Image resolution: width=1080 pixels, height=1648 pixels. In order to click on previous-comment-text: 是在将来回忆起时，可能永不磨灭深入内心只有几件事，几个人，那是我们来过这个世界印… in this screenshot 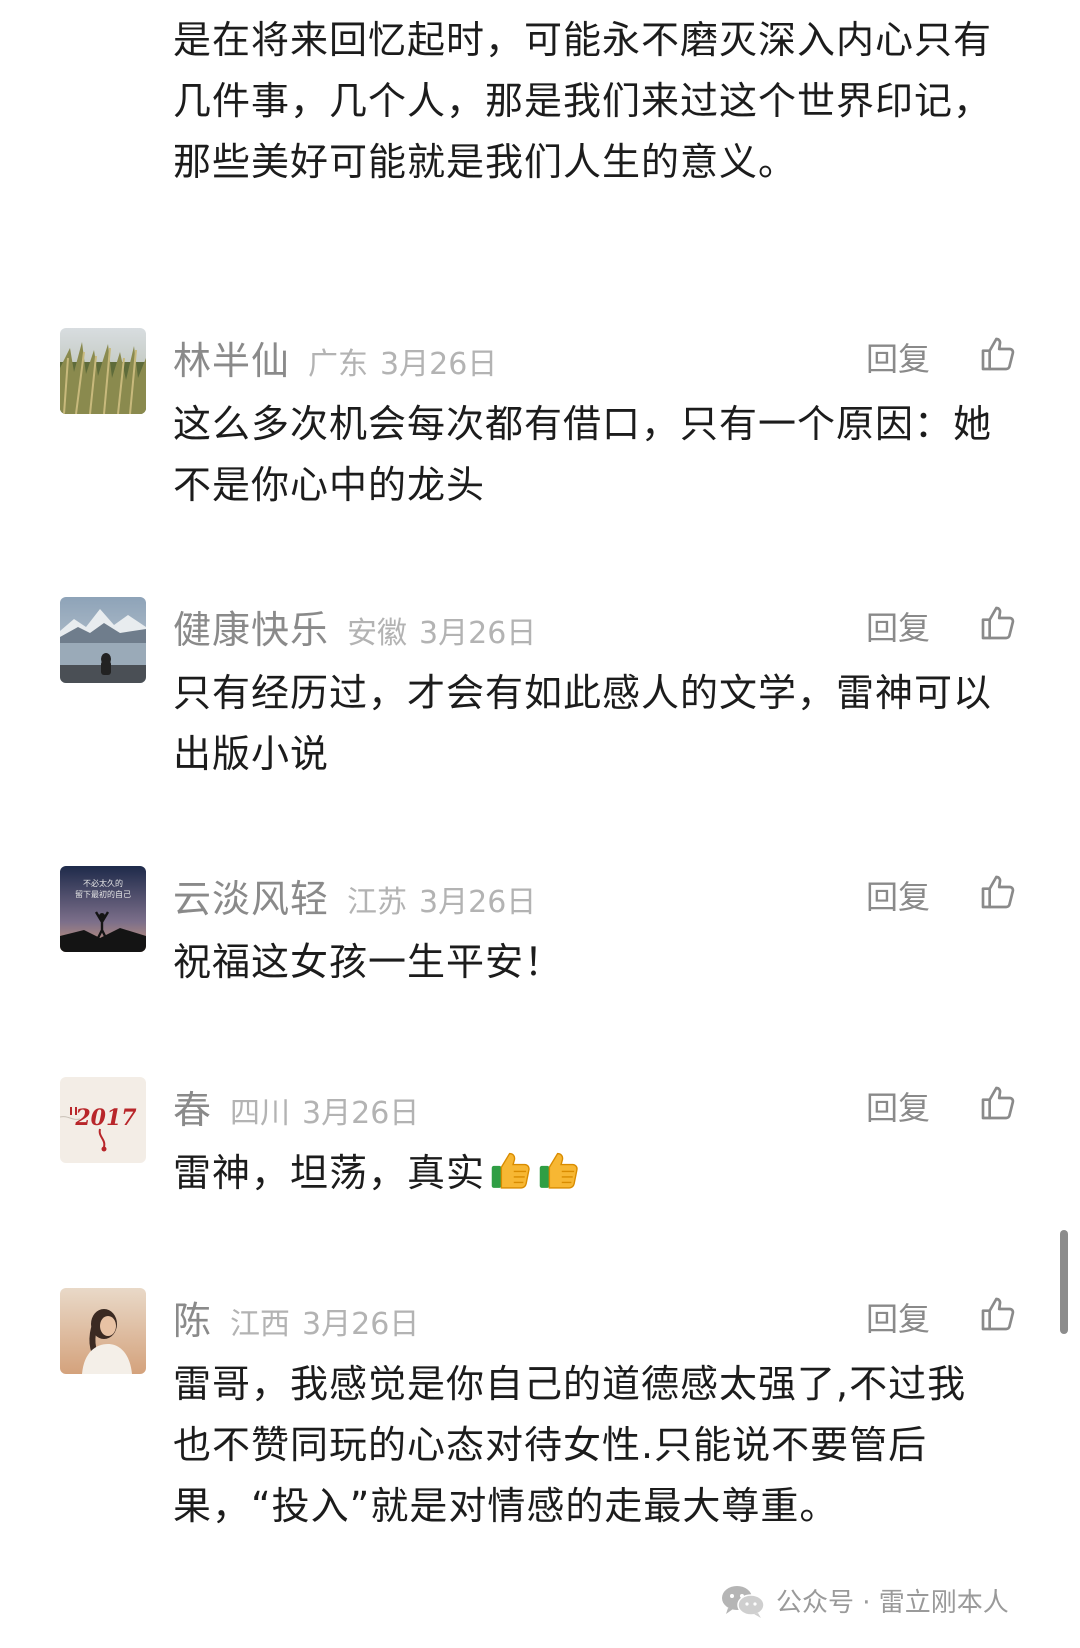, I will do `click(583, 101)`.